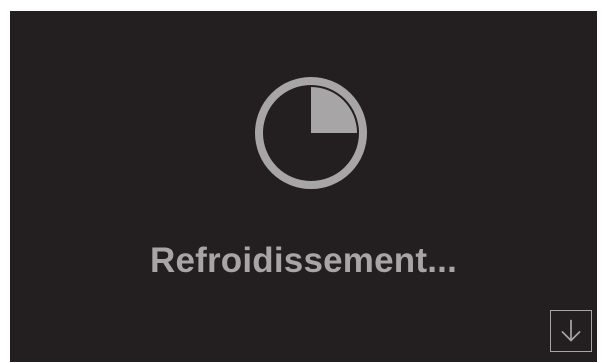 The width and height of the screenshot is (606, 363). I want to click on scroll-down-button, so click(571, 331).